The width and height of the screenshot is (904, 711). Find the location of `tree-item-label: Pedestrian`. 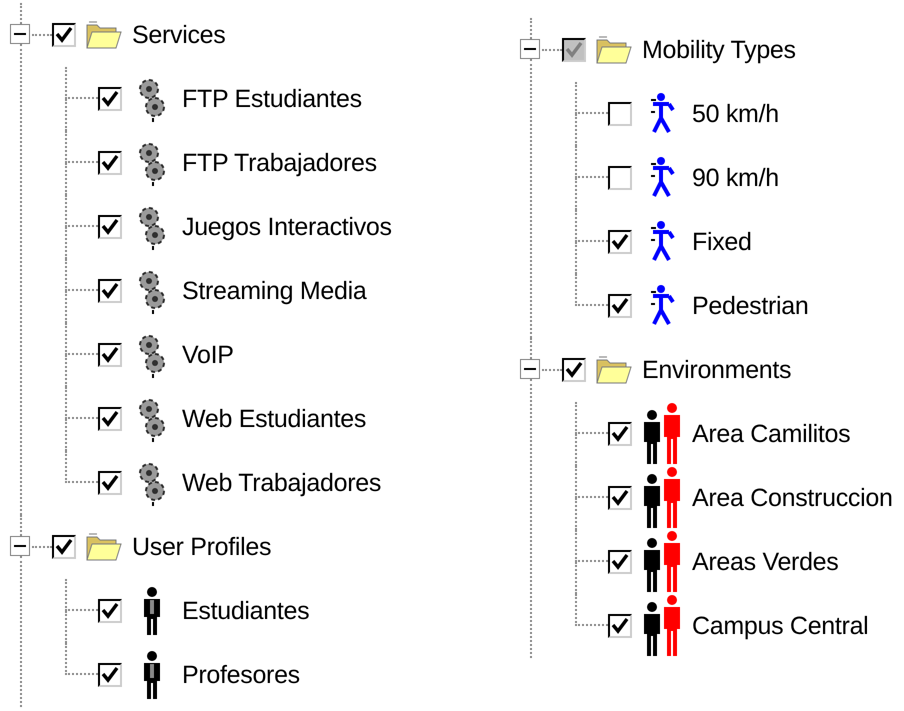

tree-item-label: Pedestrian is located at coordinates (750, 306).